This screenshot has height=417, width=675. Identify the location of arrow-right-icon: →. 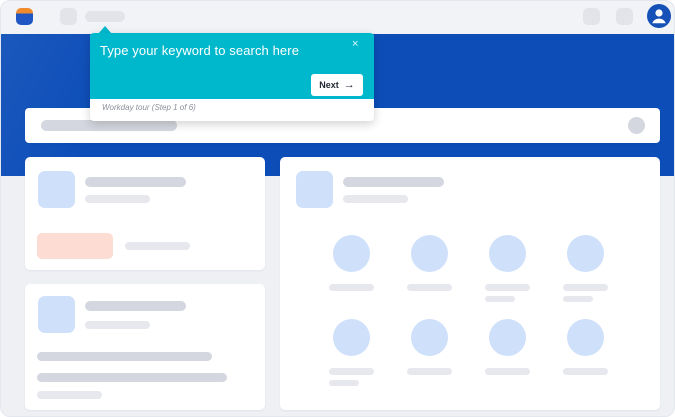
(349, 85).